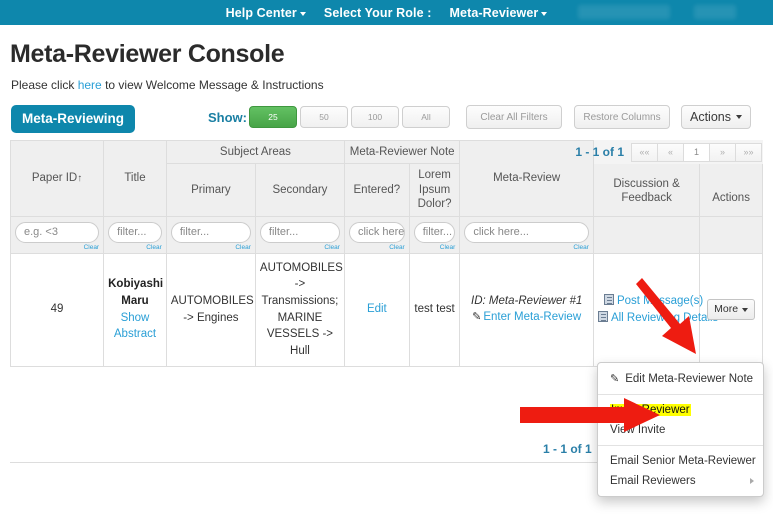 This screenshot has height=520, width=773. What do you see at coordinates (683, 461) in the screenshot?
I see `menu-label-email-senior-meta-reviewer: Email Senior Meta-Reviewer` at bounding box center [683, 461].